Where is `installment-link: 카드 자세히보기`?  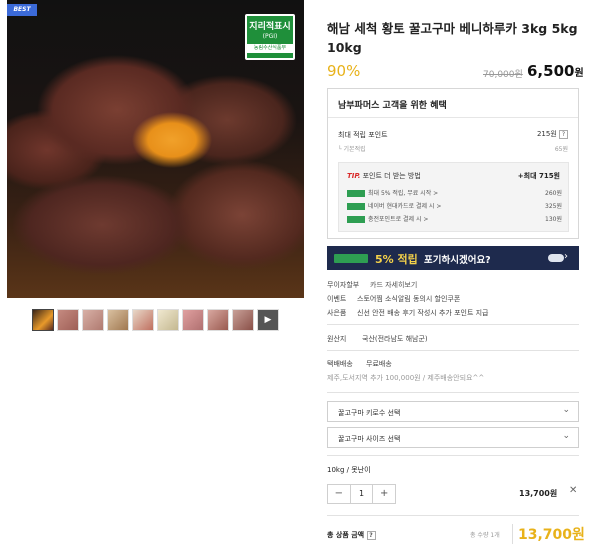
installment-link: 카드 자세히보기 is located at coordinates (393, 285).